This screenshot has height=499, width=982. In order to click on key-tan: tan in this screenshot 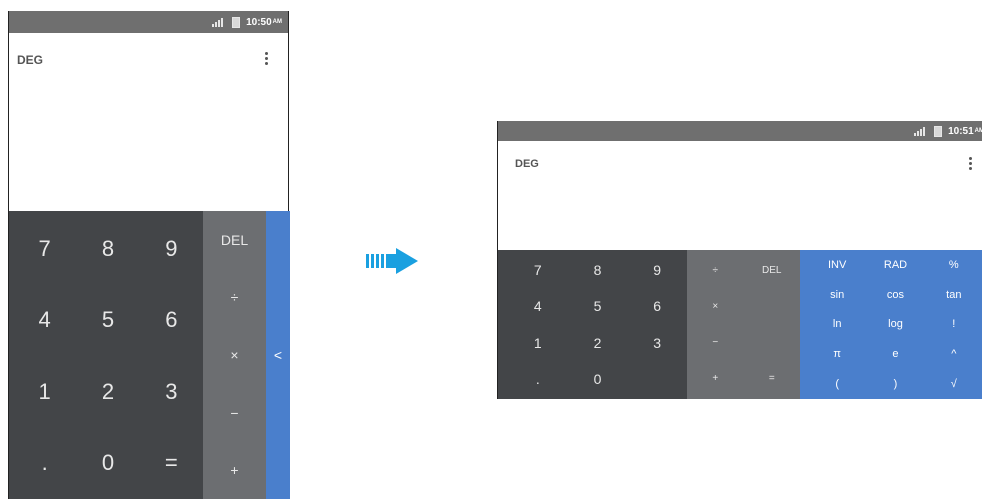, I will do `click(953, 295)`.